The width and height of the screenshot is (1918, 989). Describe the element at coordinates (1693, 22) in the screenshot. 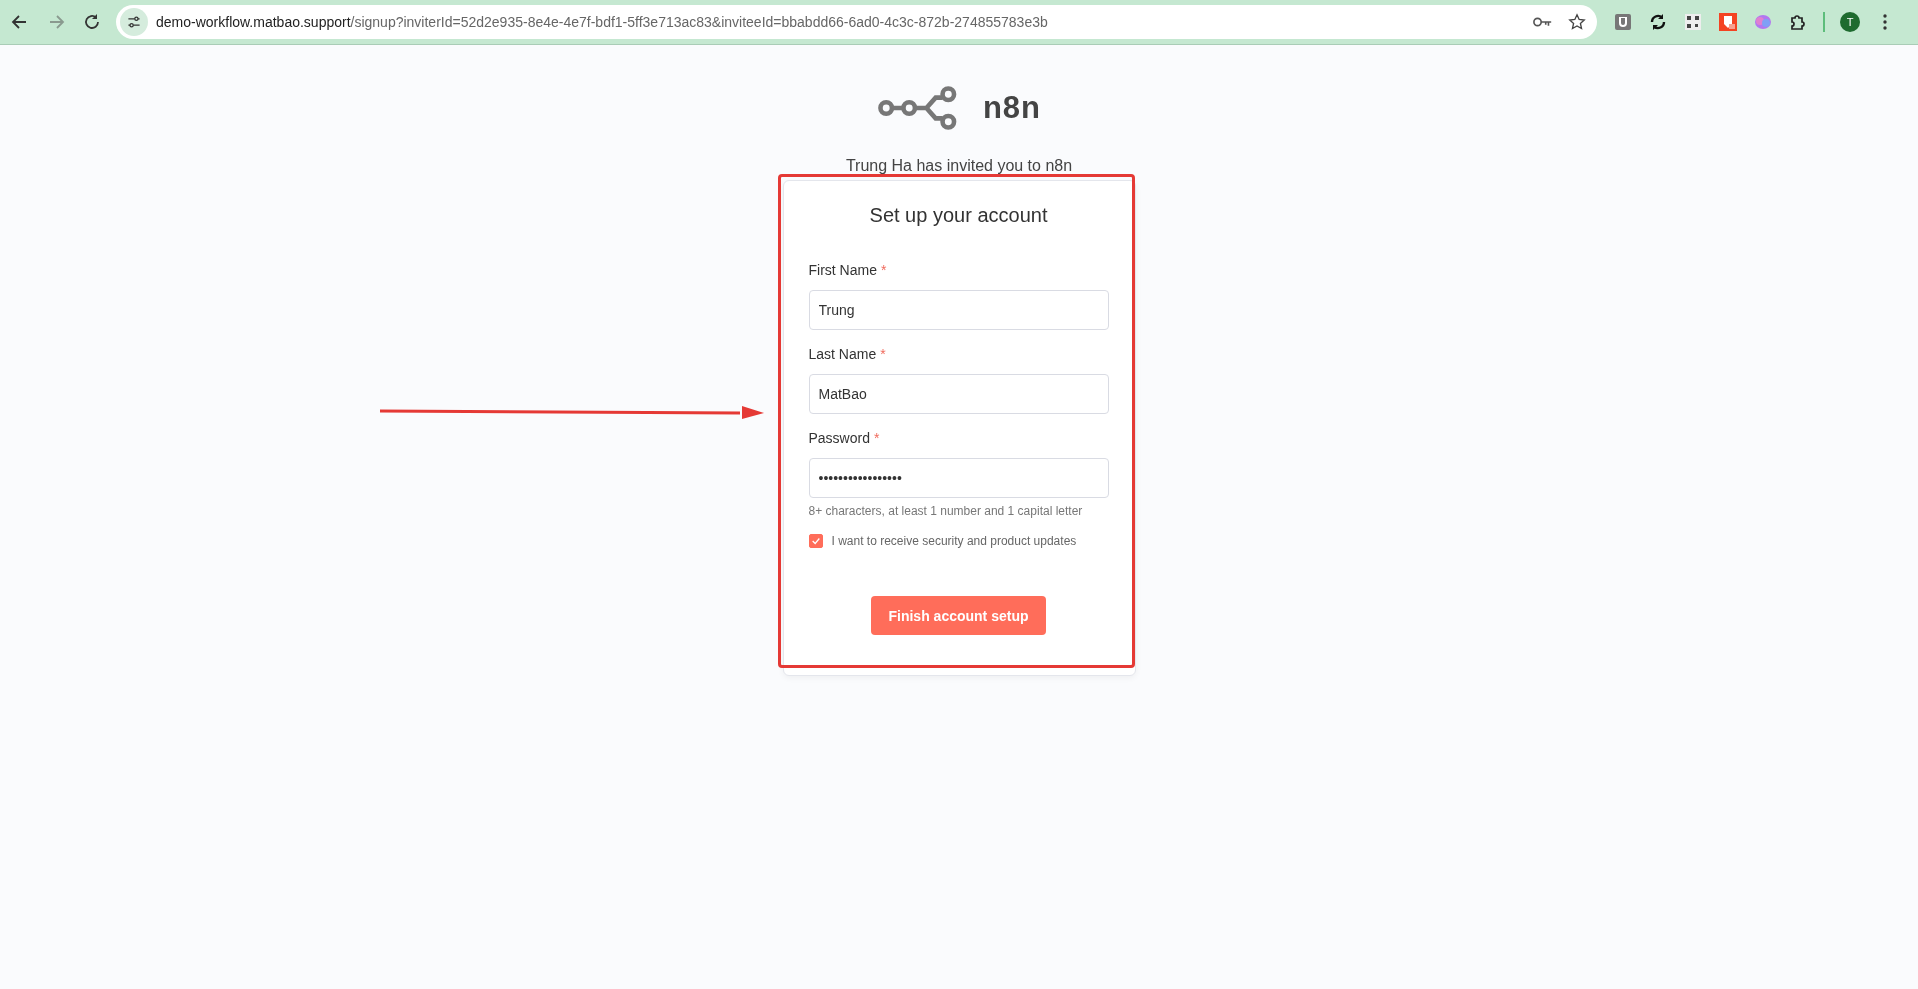

I see `qr-code-icon` at that location.